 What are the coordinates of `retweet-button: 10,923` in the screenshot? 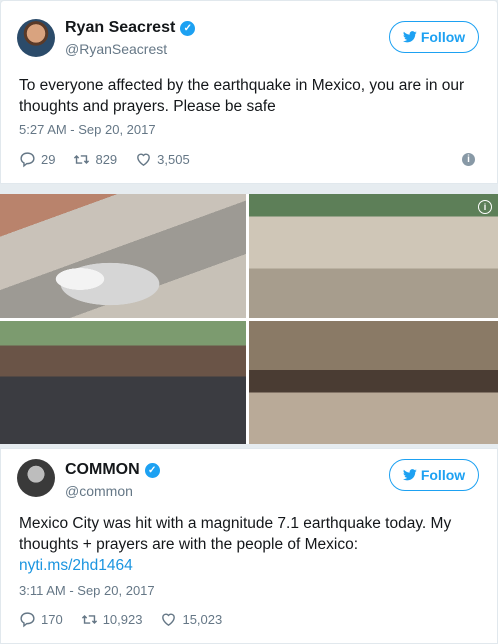 It's located at (112, 619).